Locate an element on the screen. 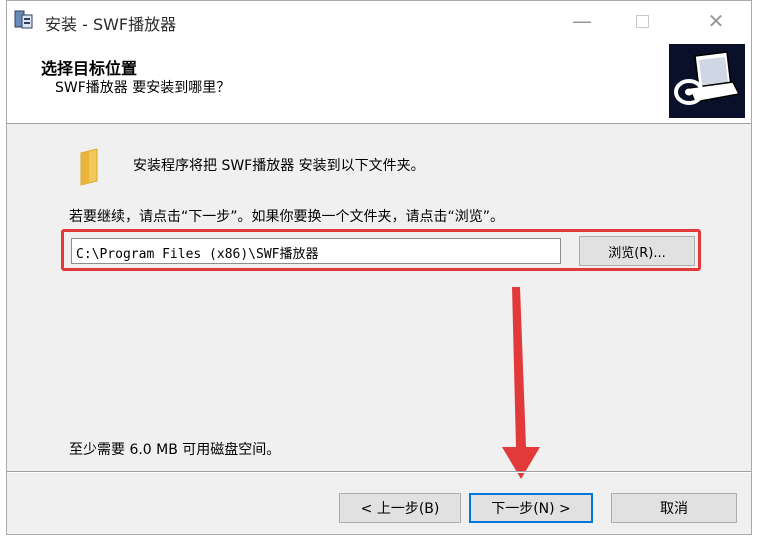  cancel-button: 取消 is located at coordinates (674, 508).